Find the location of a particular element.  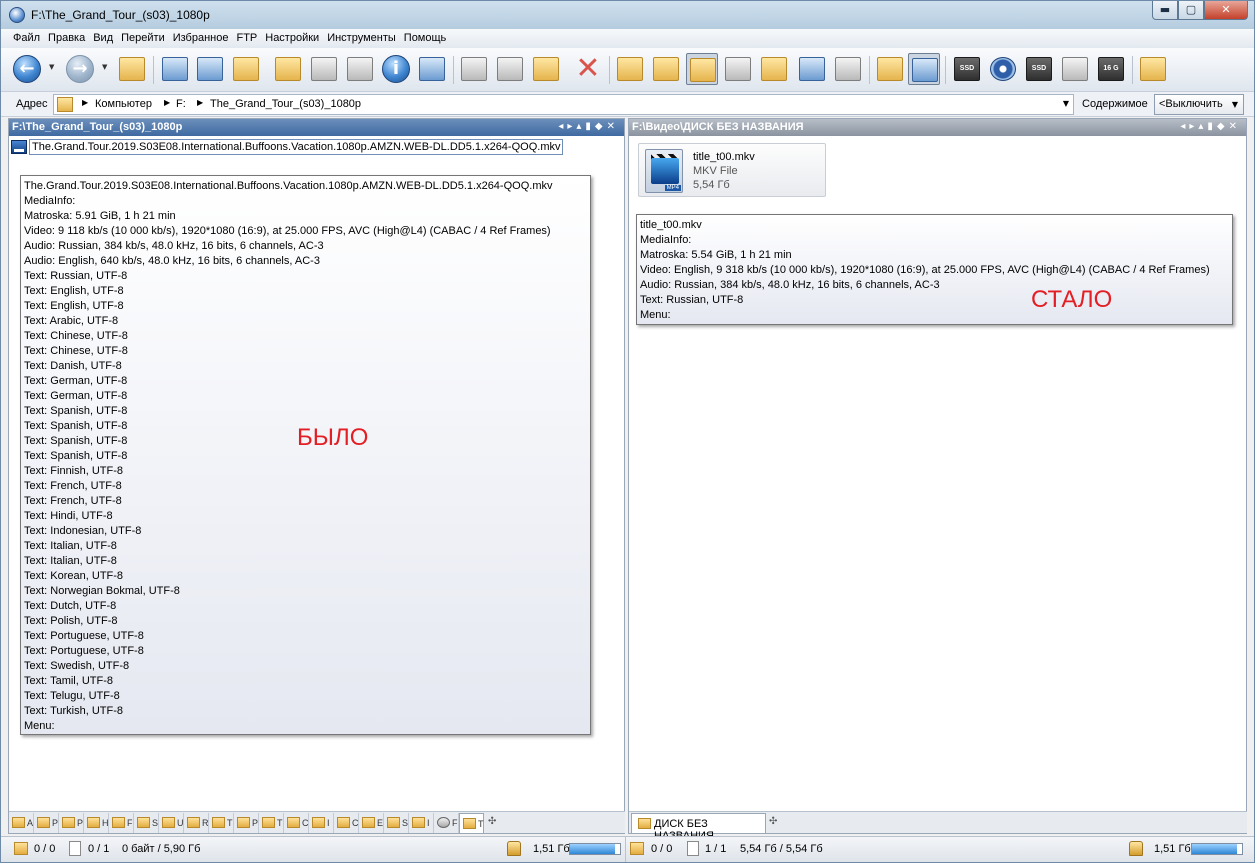

ssd-drive-button: SSD is located at coordinates (967, 69).